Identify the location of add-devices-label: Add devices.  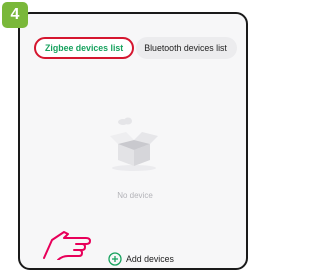
(150, 259).